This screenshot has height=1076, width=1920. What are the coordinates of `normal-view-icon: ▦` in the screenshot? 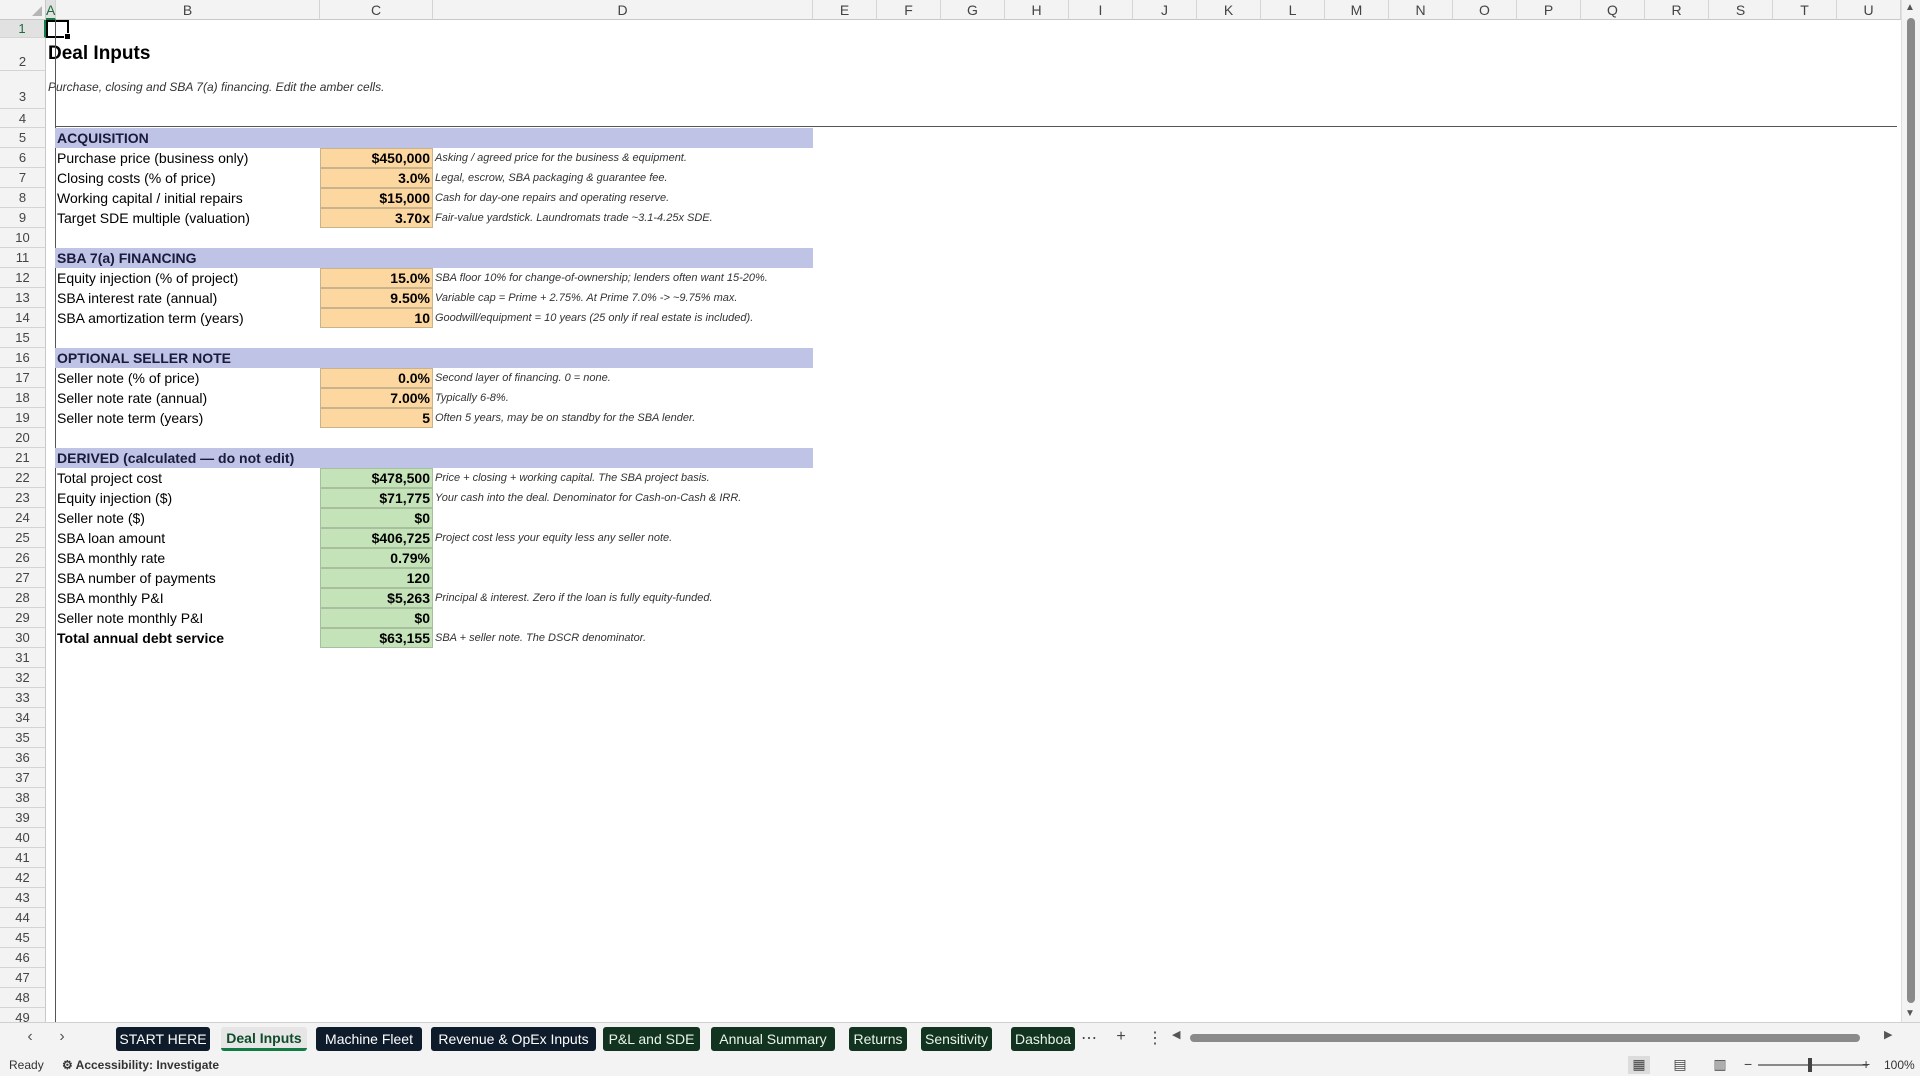 It's located at (1639, 1065).